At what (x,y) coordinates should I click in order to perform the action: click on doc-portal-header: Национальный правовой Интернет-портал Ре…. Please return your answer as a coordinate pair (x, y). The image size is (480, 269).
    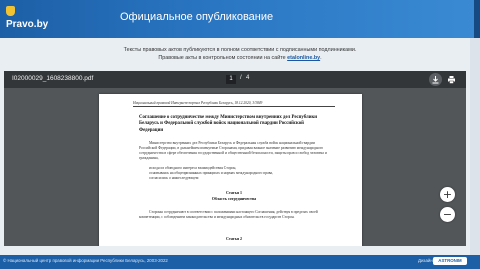
    Looking at the image, I should click on (198, 103).